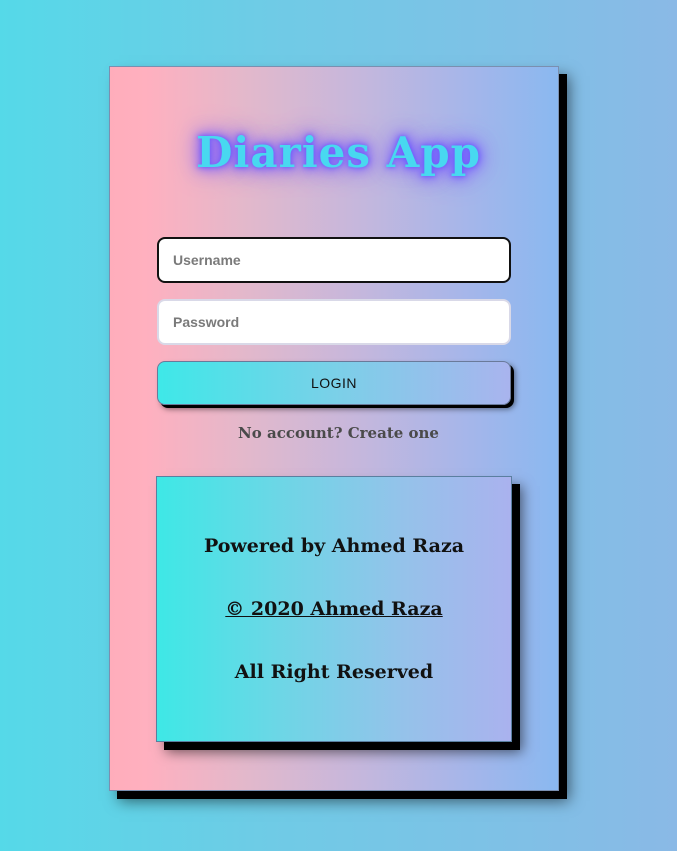  Describe the element at coordinates (334, 260) in the screenshot. I see `username-input` at that location.